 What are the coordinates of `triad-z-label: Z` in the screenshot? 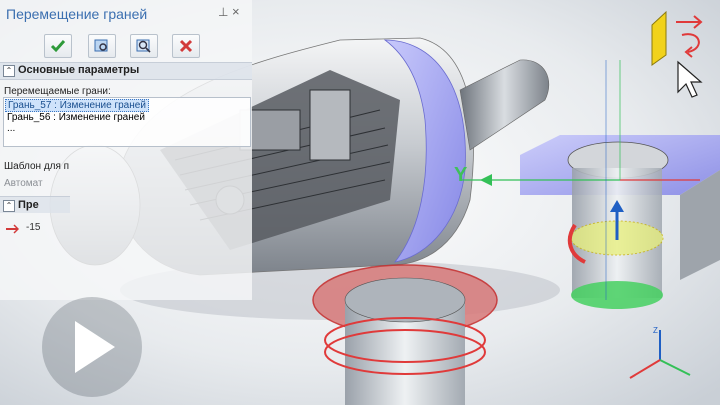 It's located at (655, 330).